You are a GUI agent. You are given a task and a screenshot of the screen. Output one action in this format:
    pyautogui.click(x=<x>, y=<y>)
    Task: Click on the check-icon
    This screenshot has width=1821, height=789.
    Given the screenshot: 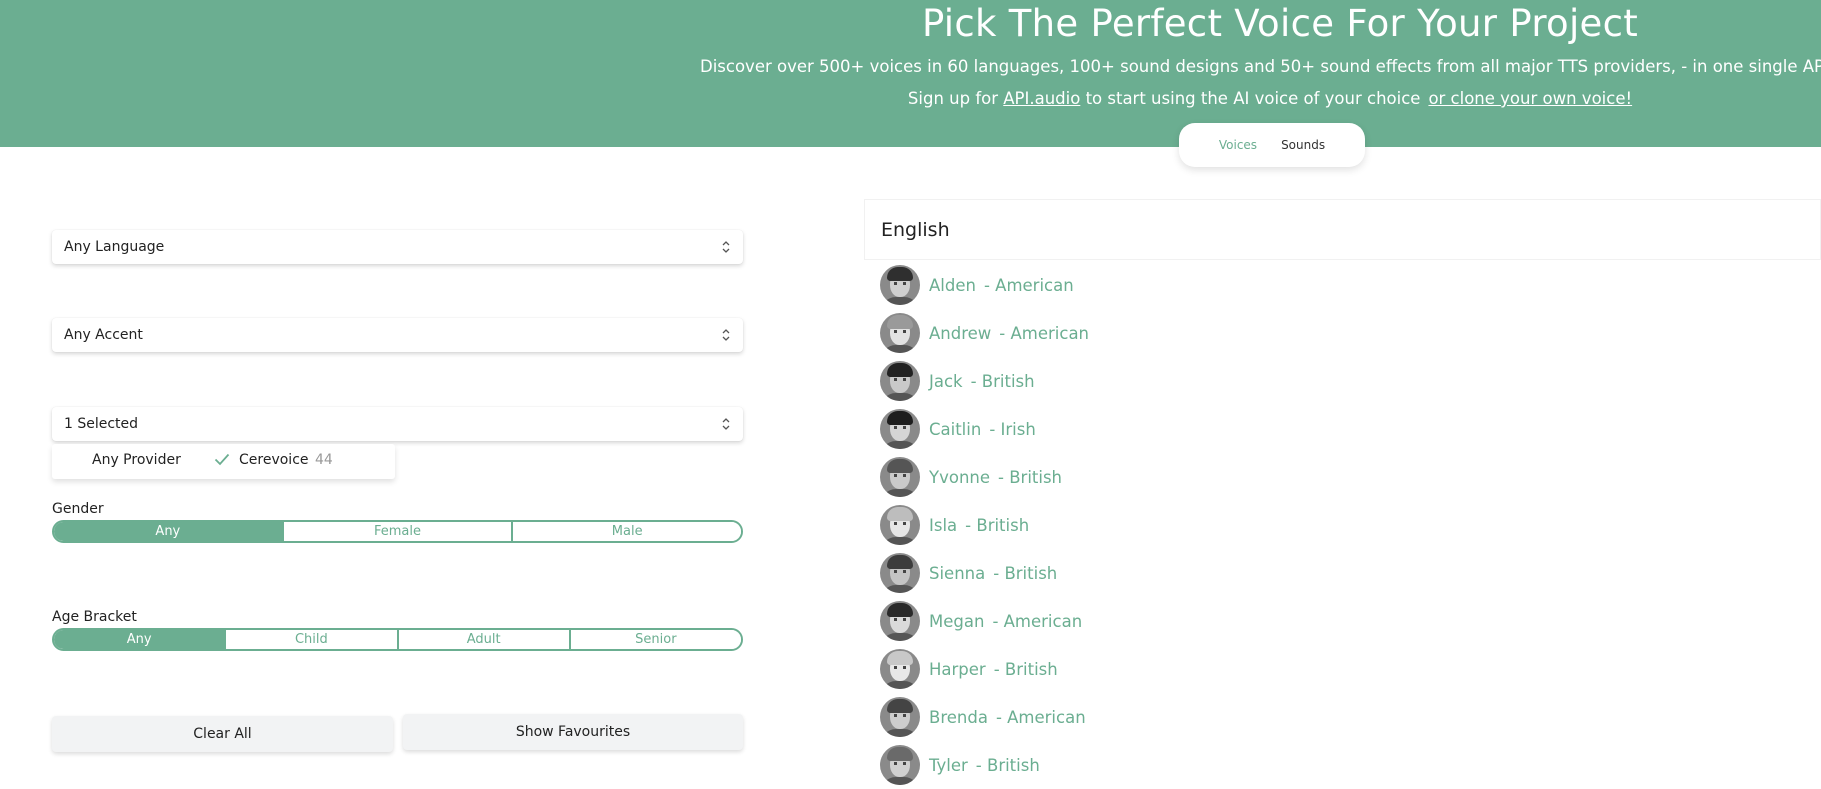 What is the action you would take?
    pyautogui.click(x=222, y=459)
    